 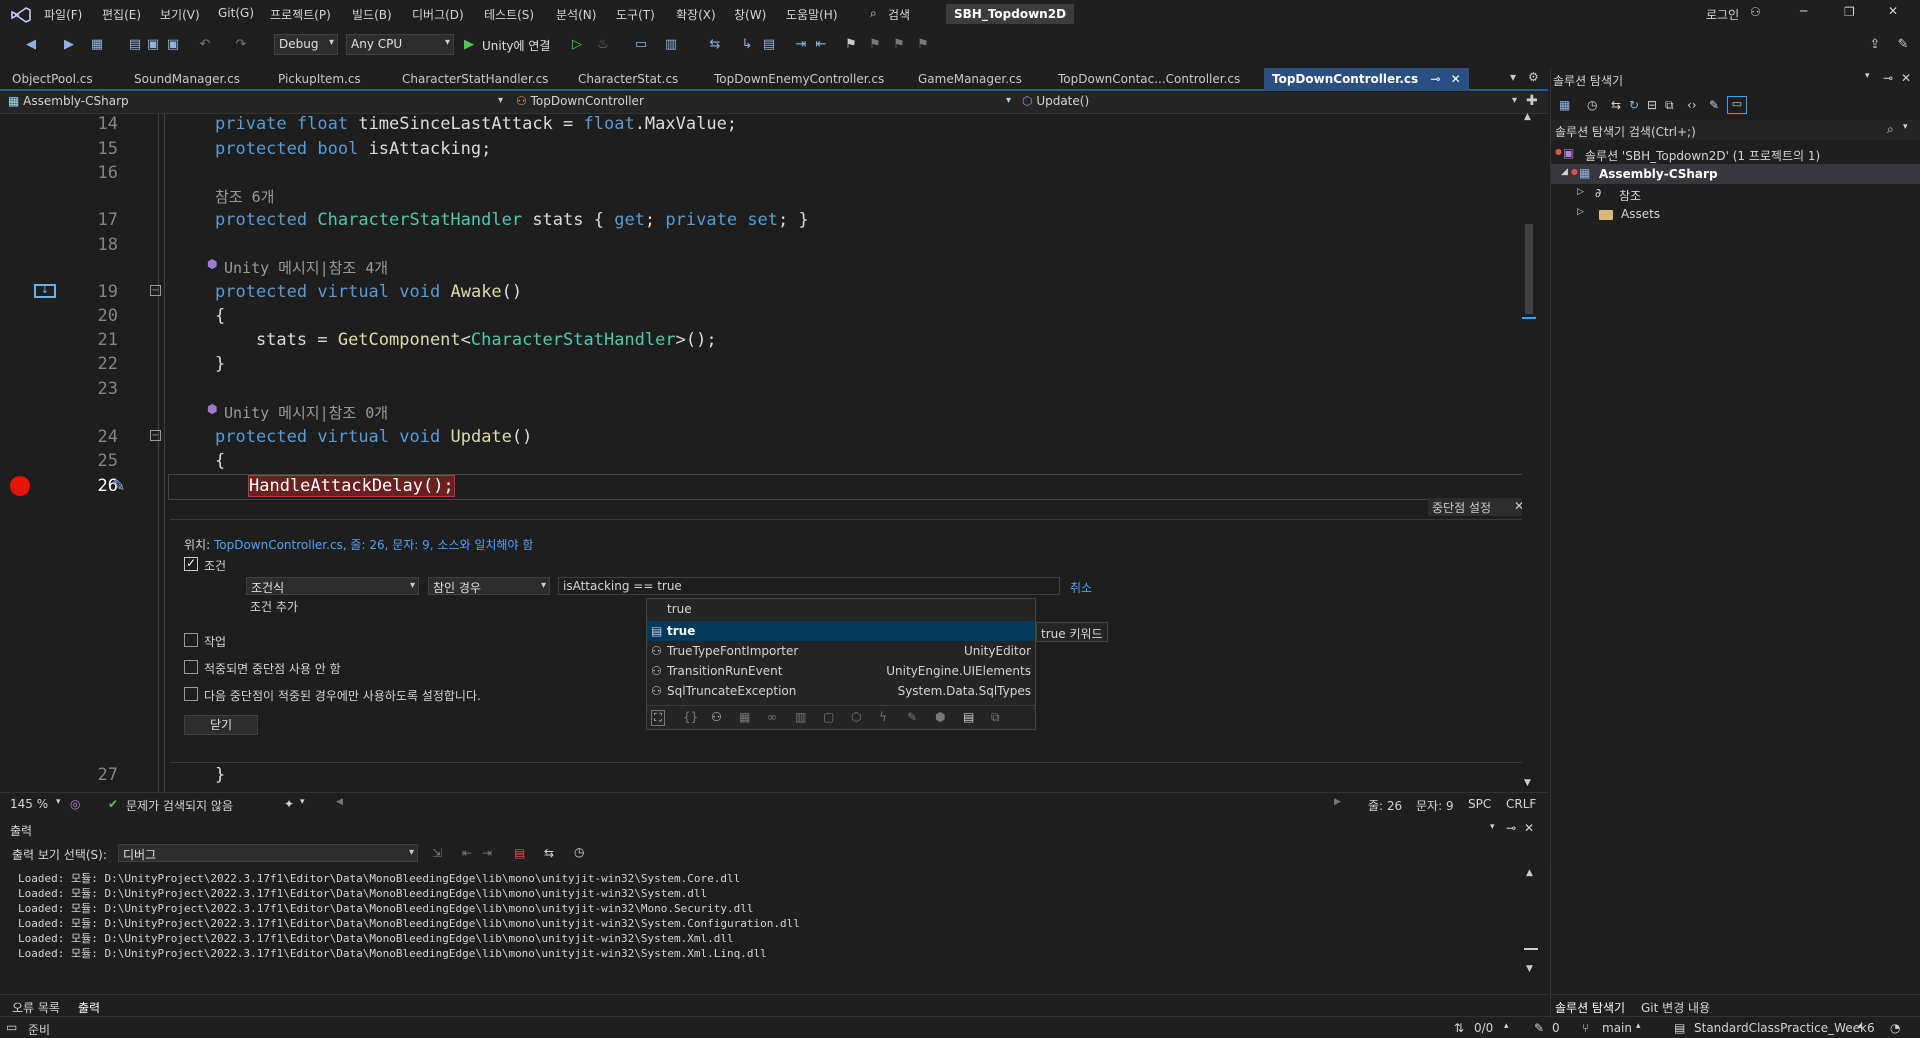 I want to click on condition-expression-input: isAttacking == true, so click(x=809, y=586).